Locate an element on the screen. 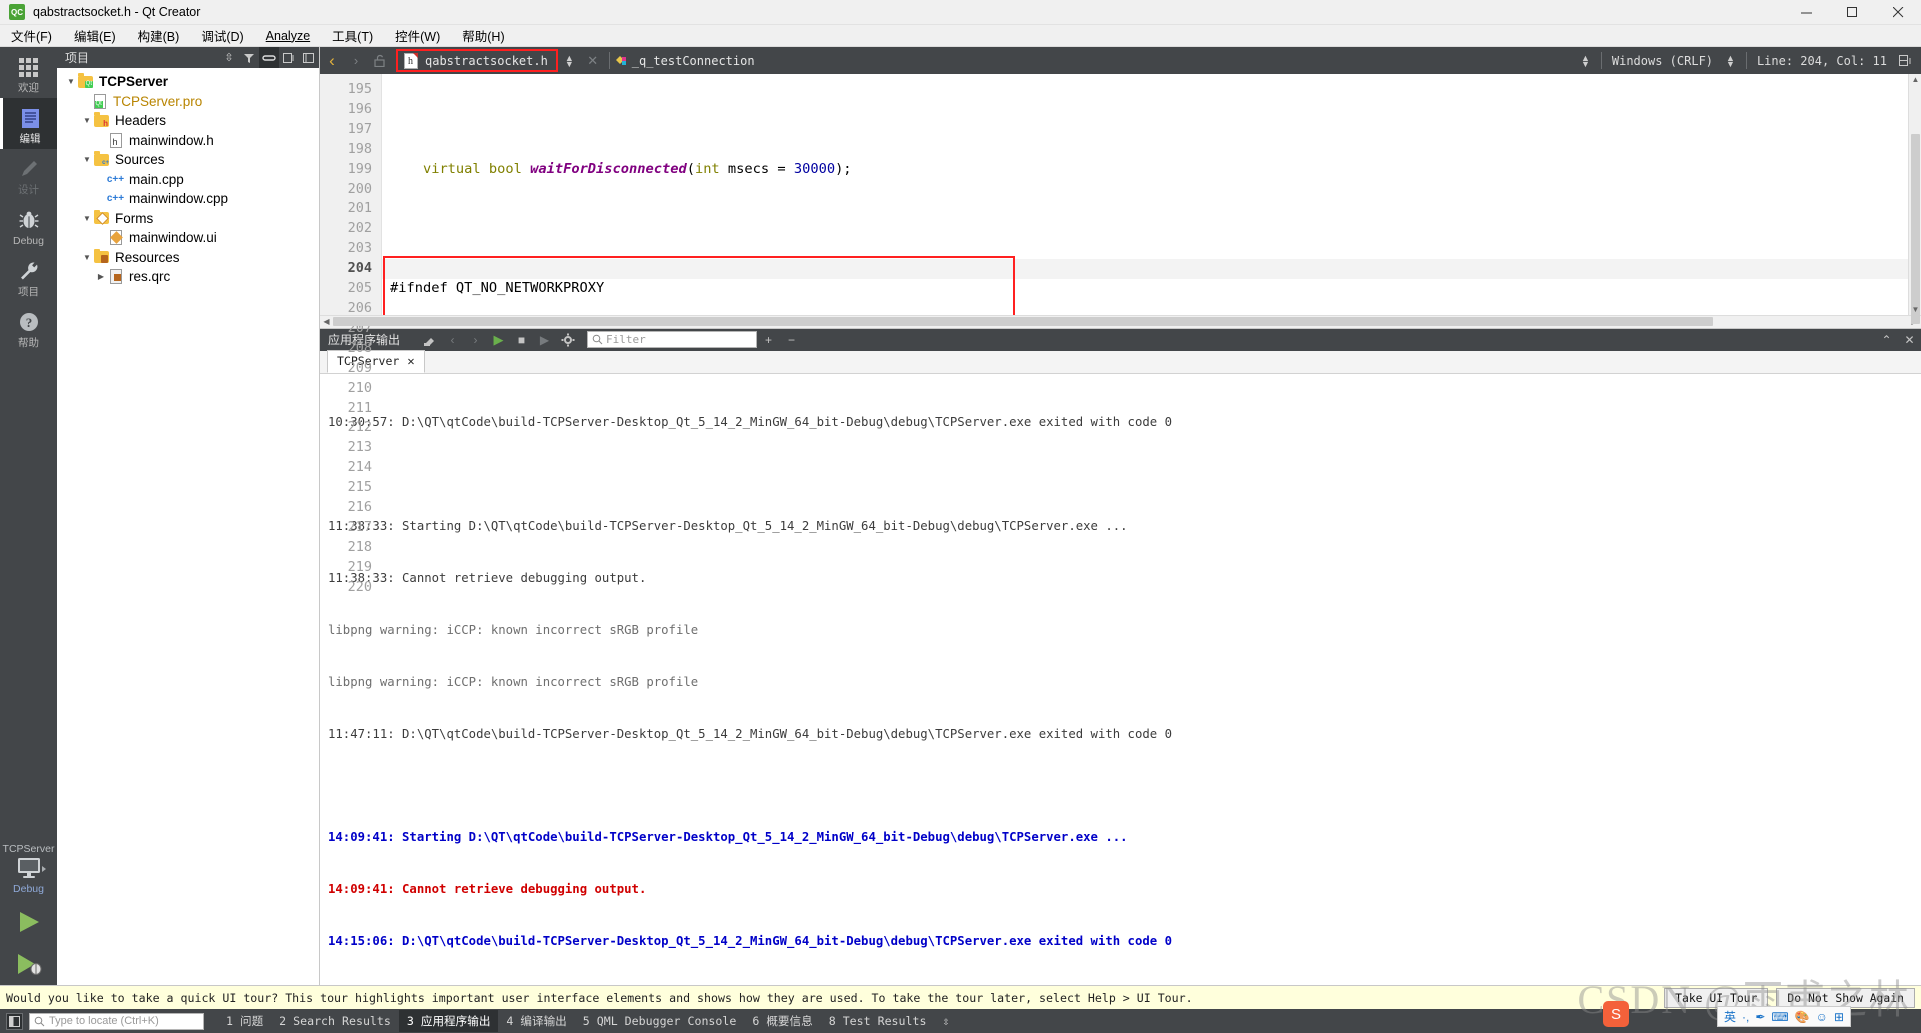 The height and width of the screenshot is (1033, 1921). close-output-icon: ✕ is located at coordinates (1909, 340).